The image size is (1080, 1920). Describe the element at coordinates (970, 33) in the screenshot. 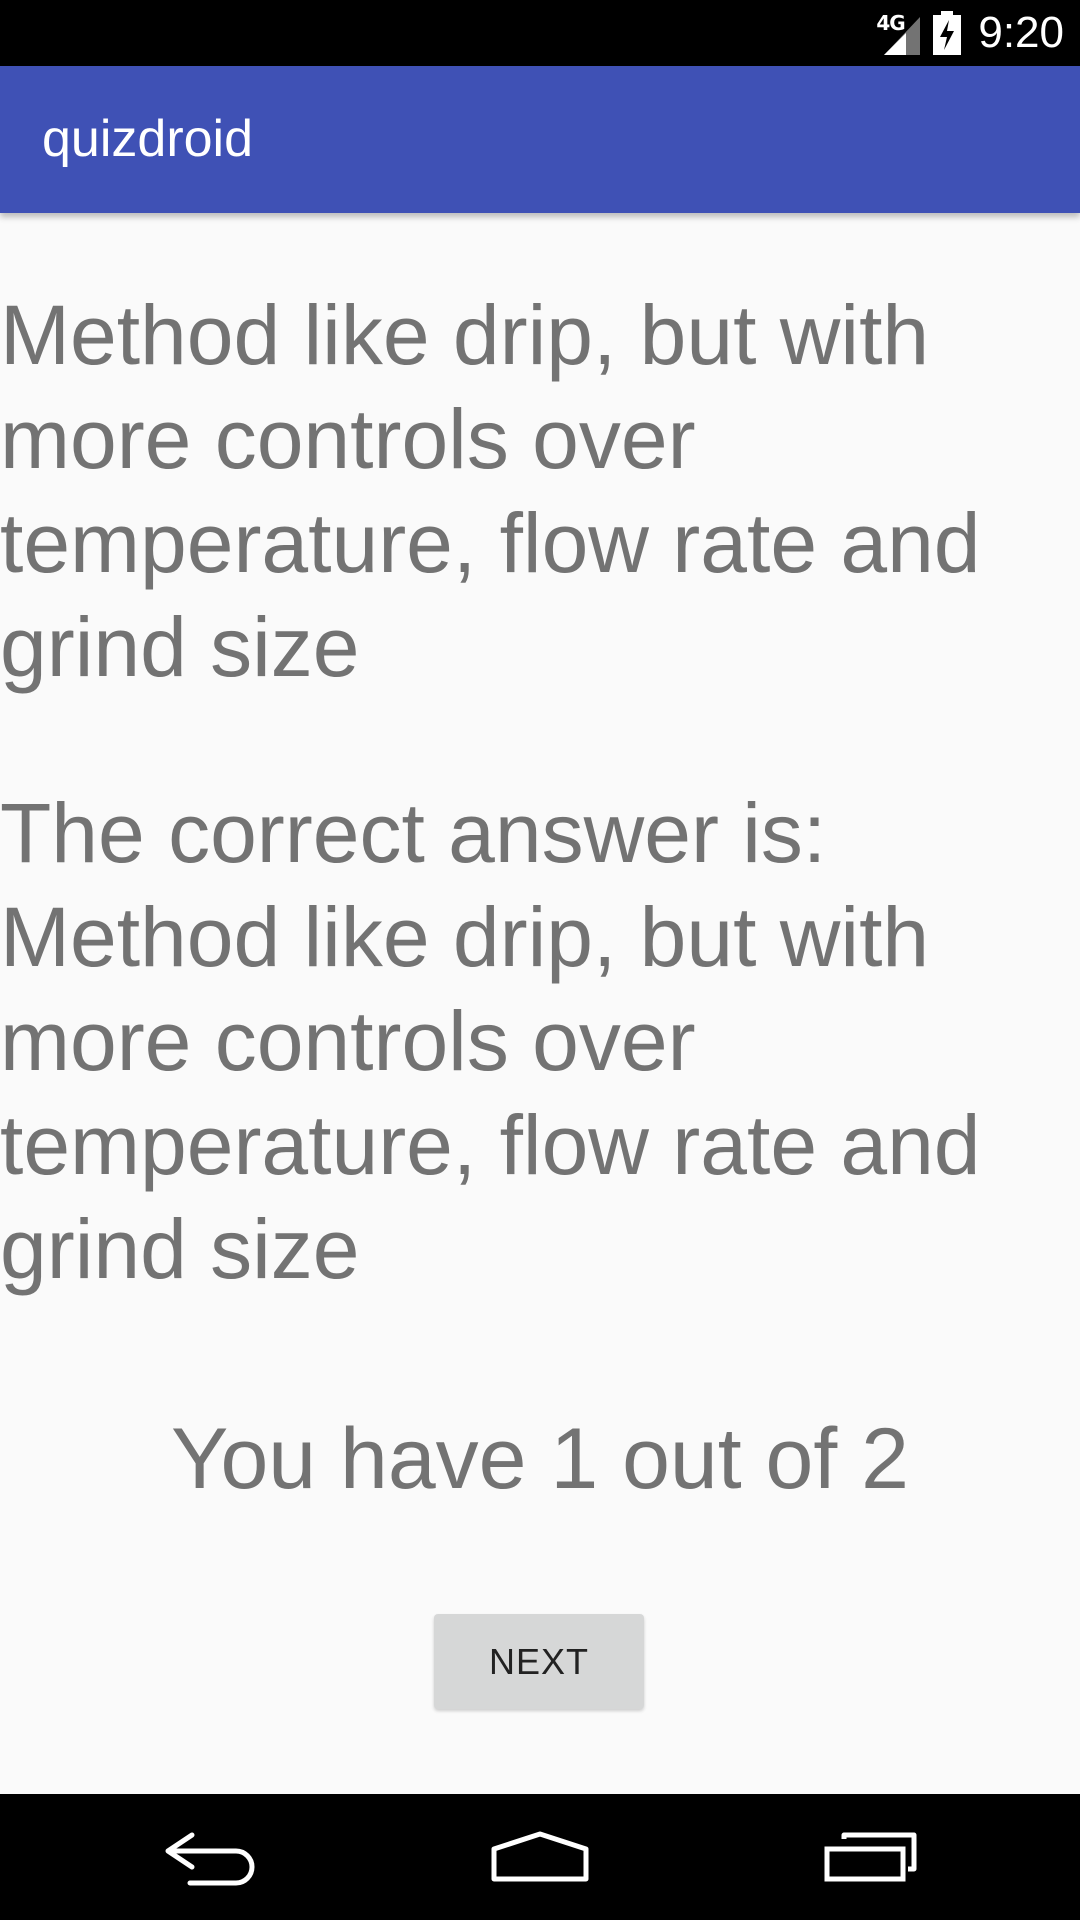

I see `status-icons: 4G 9:20` at that location.